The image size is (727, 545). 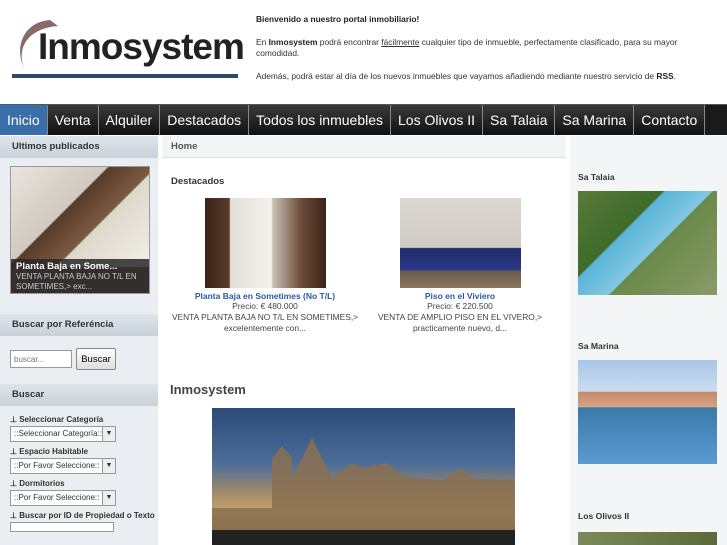 I want to click on filter-label: ⊥ Buscar por ID de Propiedad o Texto, so click(x=82, y=515).